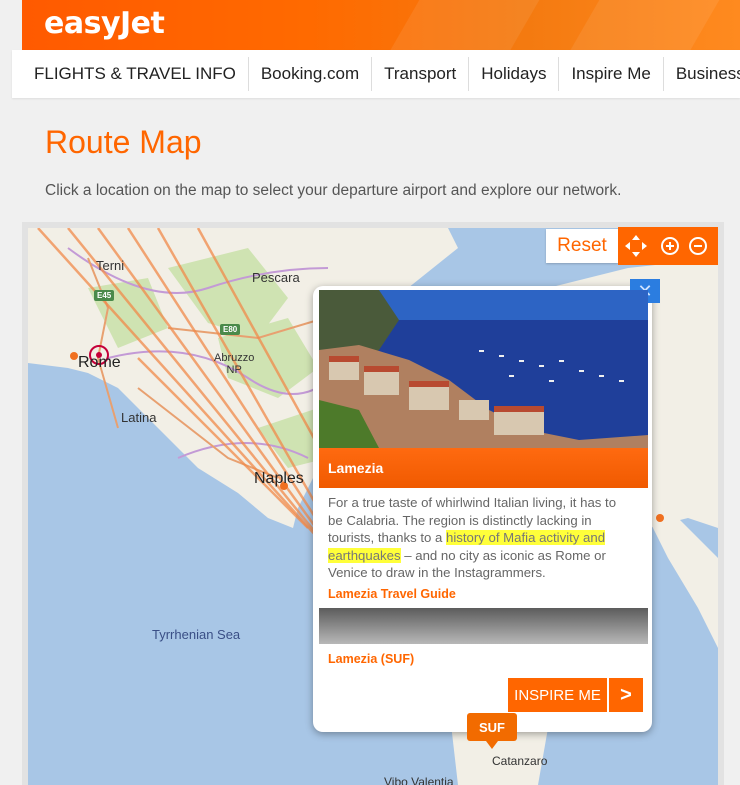  I want to click on city-label-naples: Naples, so click(279, 479).